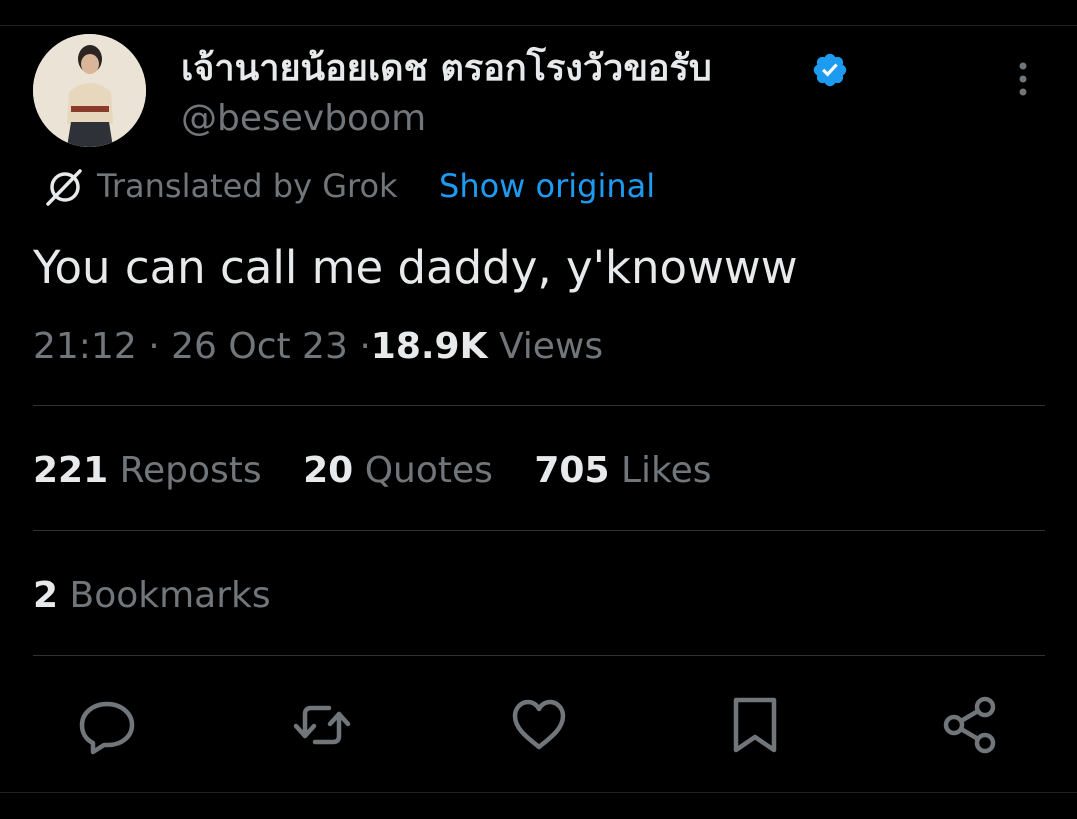  What do you see at coordinates (538, 792) in the screenshot?
I see `bottom-border` at bounding box center [538, 792].